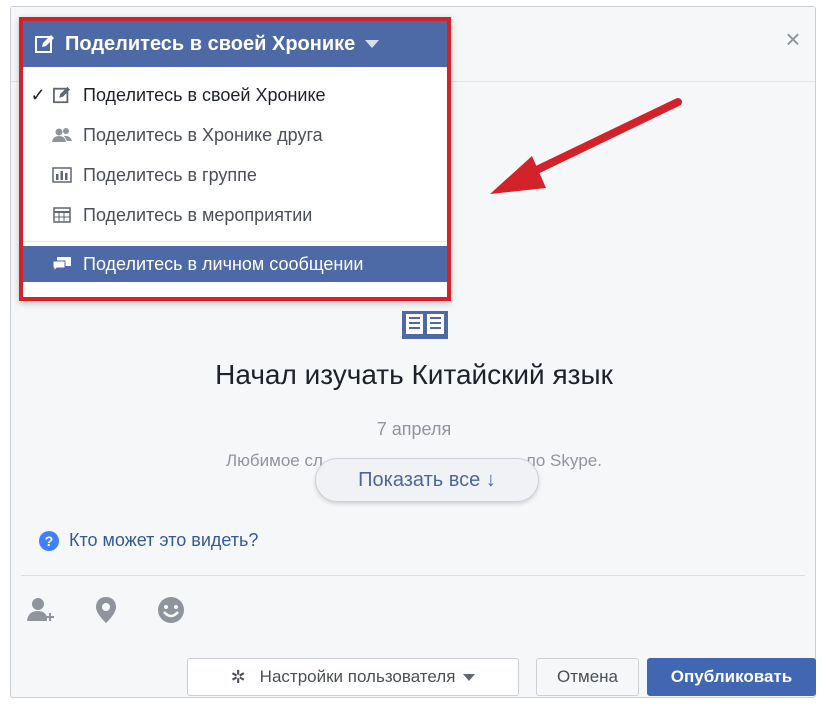 The height and width of the screenshot is (704, 826). Describe the element at coordinates (62, 135) in the screenshot. I see `friends-icon` at that location.